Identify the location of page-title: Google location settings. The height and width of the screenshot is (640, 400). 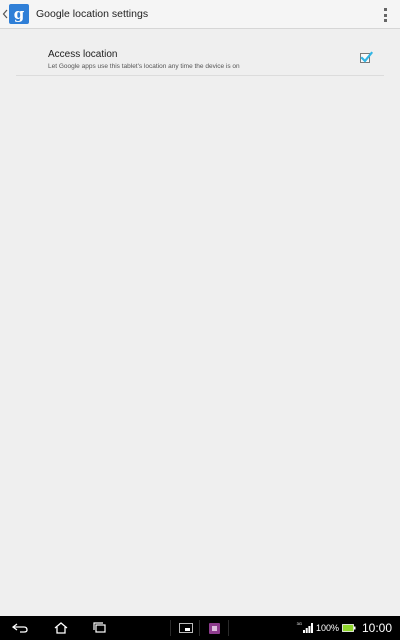
(92, 14).